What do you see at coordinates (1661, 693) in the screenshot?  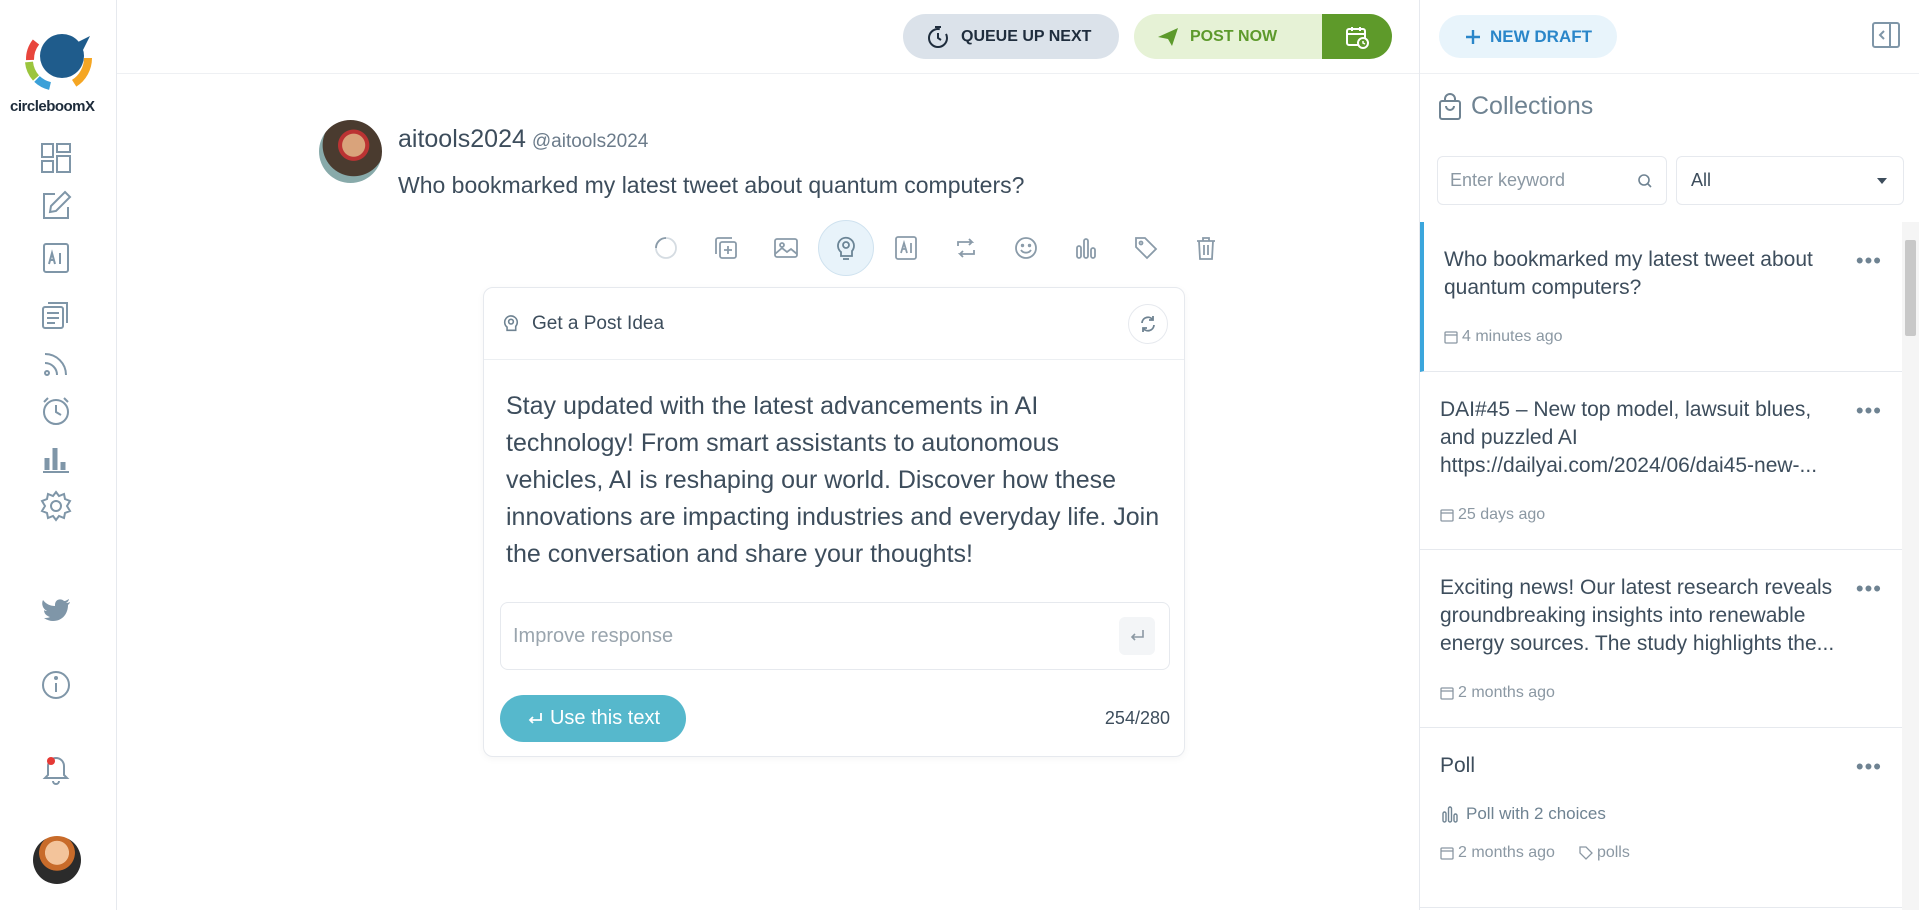 I see `draft-meta: 2 months ago` at bounding box center [1661, 693].